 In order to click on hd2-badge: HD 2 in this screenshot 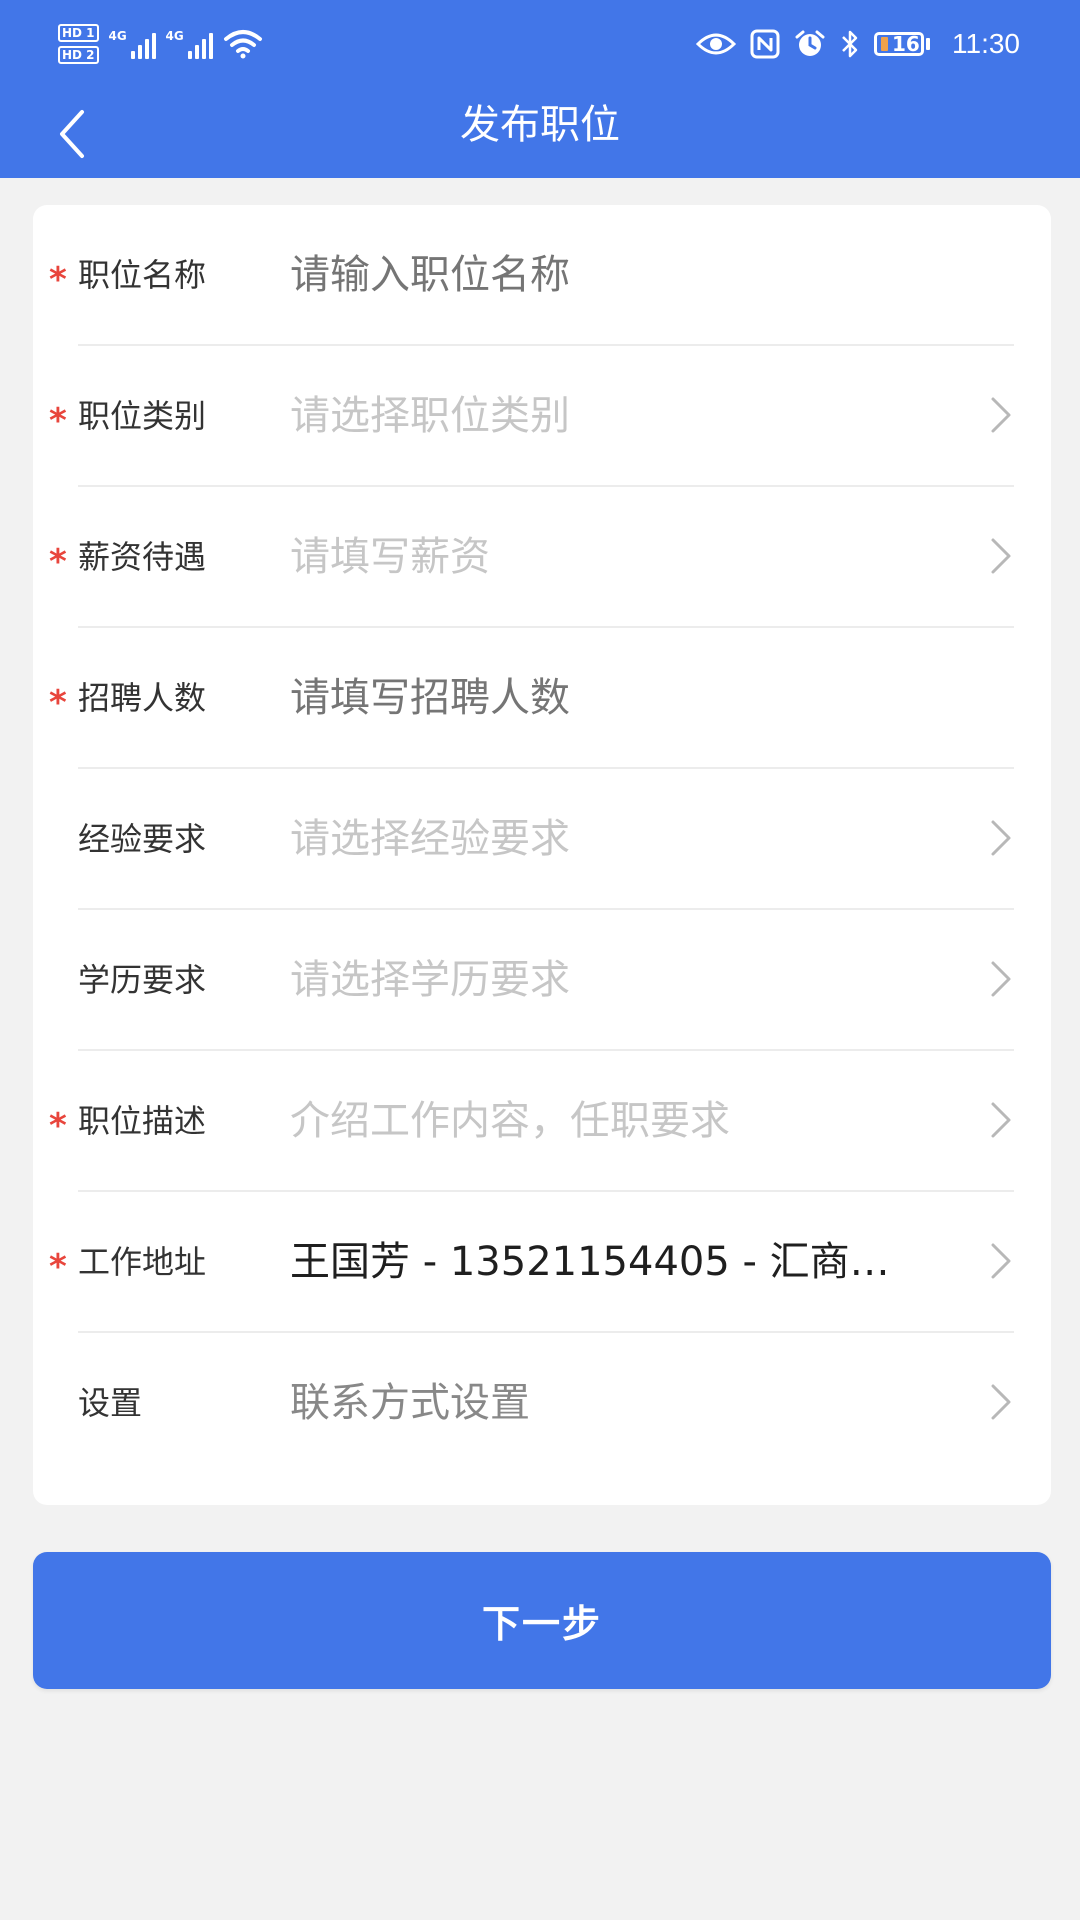, I will do `click(78, 55)`.